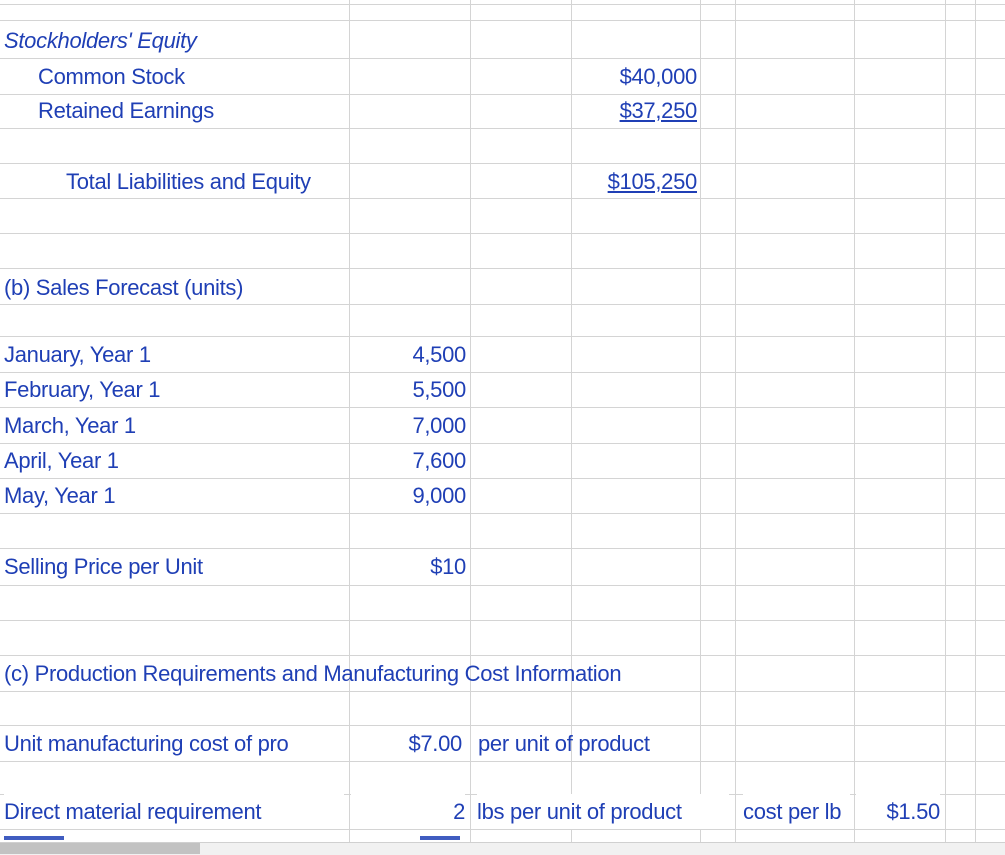 This screenshot has width=1005, height=855. Describe the element at coordinates (635, 110) in the screenshot. I see `retained-earnings-value: $37,250` at that location.